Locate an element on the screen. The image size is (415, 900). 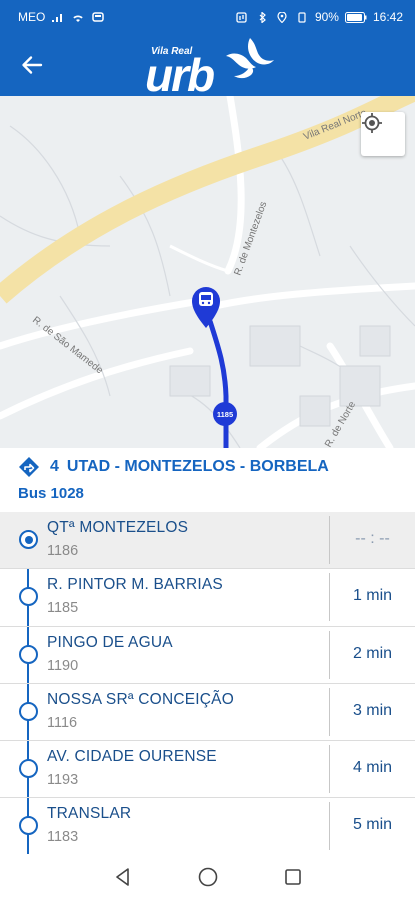
stop-code: 1186 is located at coordinates (63, 551).